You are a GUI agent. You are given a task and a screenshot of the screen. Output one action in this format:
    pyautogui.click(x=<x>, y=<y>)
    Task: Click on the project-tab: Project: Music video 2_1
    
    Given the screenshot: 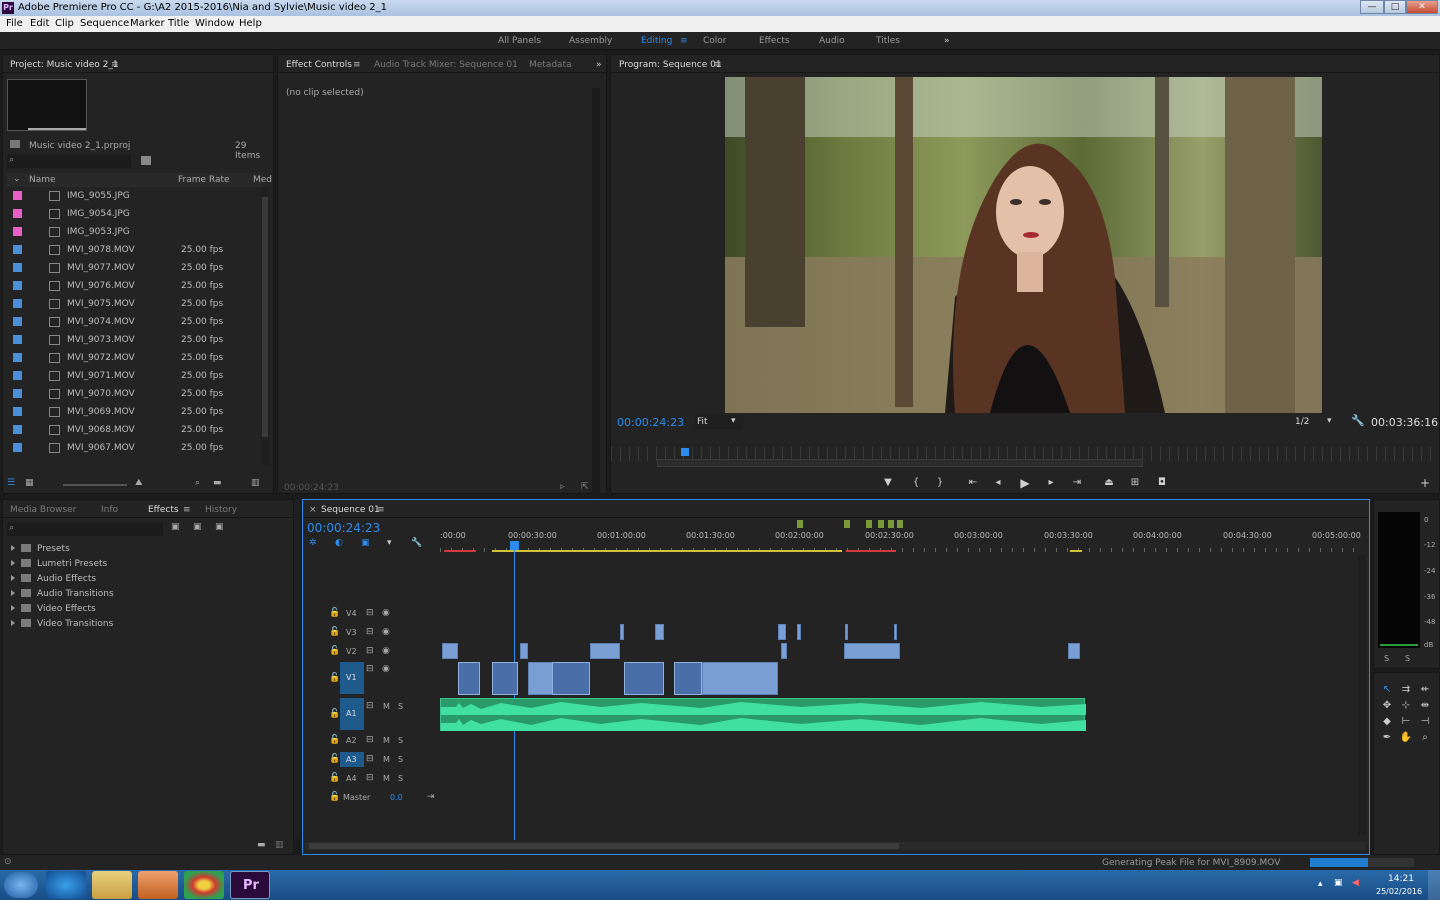 What is the action you would take?
    pyautogui.click(x=64, y=65)
    